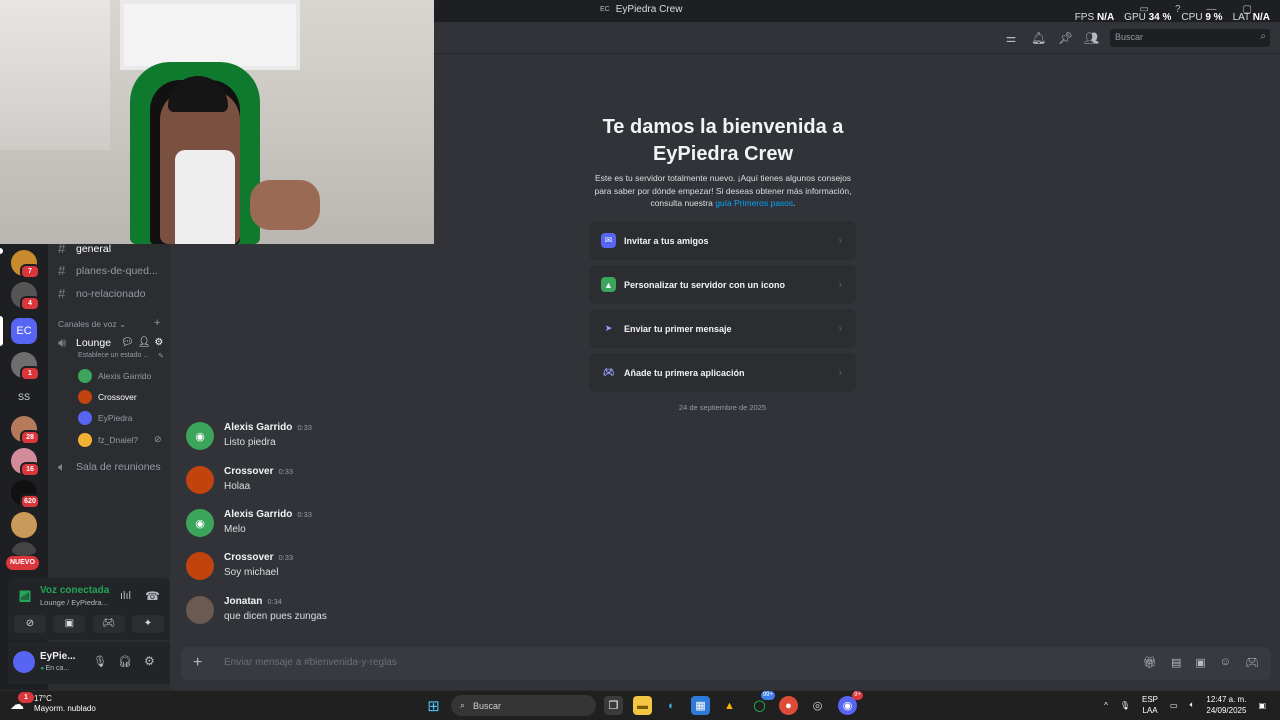 The width and height of the screenshot is (1280, 720). What do you see at coordinates (1225, 662) in the screenshot?
I see `emoji-icon: ☺` at bounding box center [1225, 662].